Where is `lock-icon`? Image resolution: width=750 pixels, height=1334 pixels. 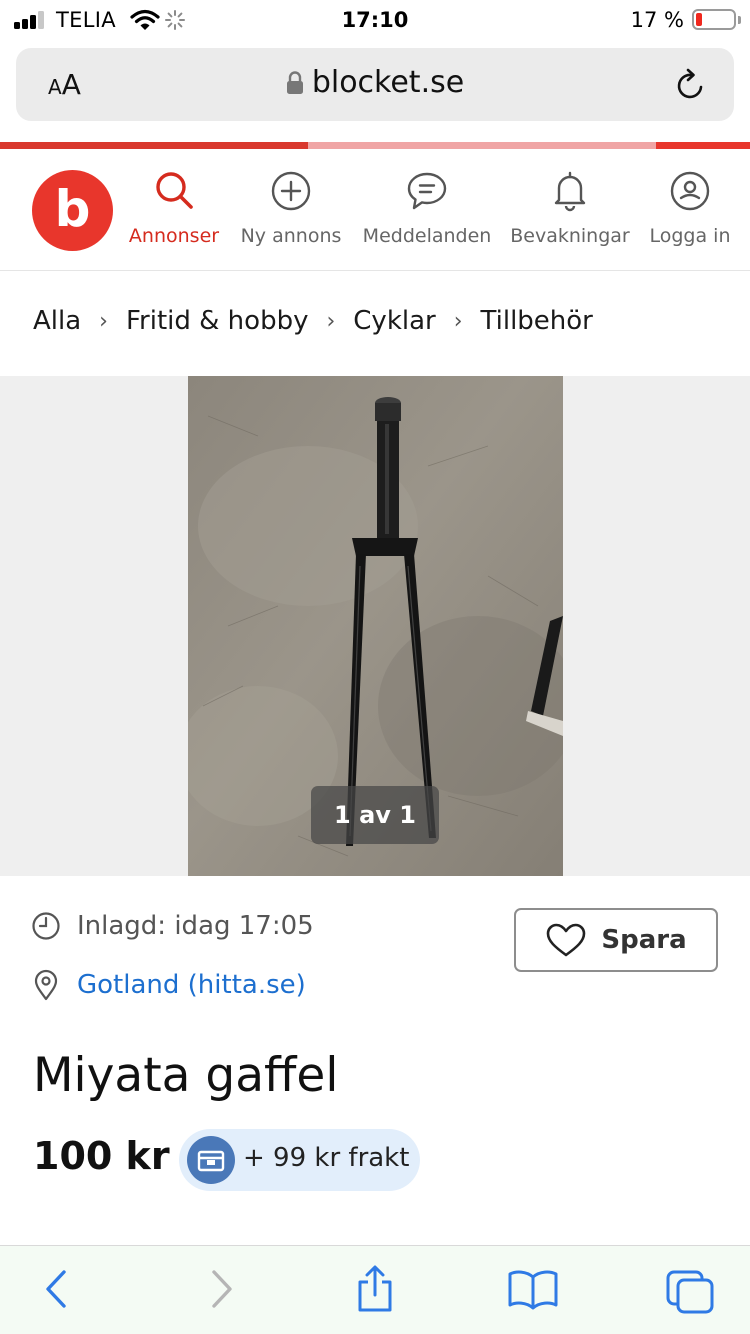
lock-icon is located at coordinates (294, 82).